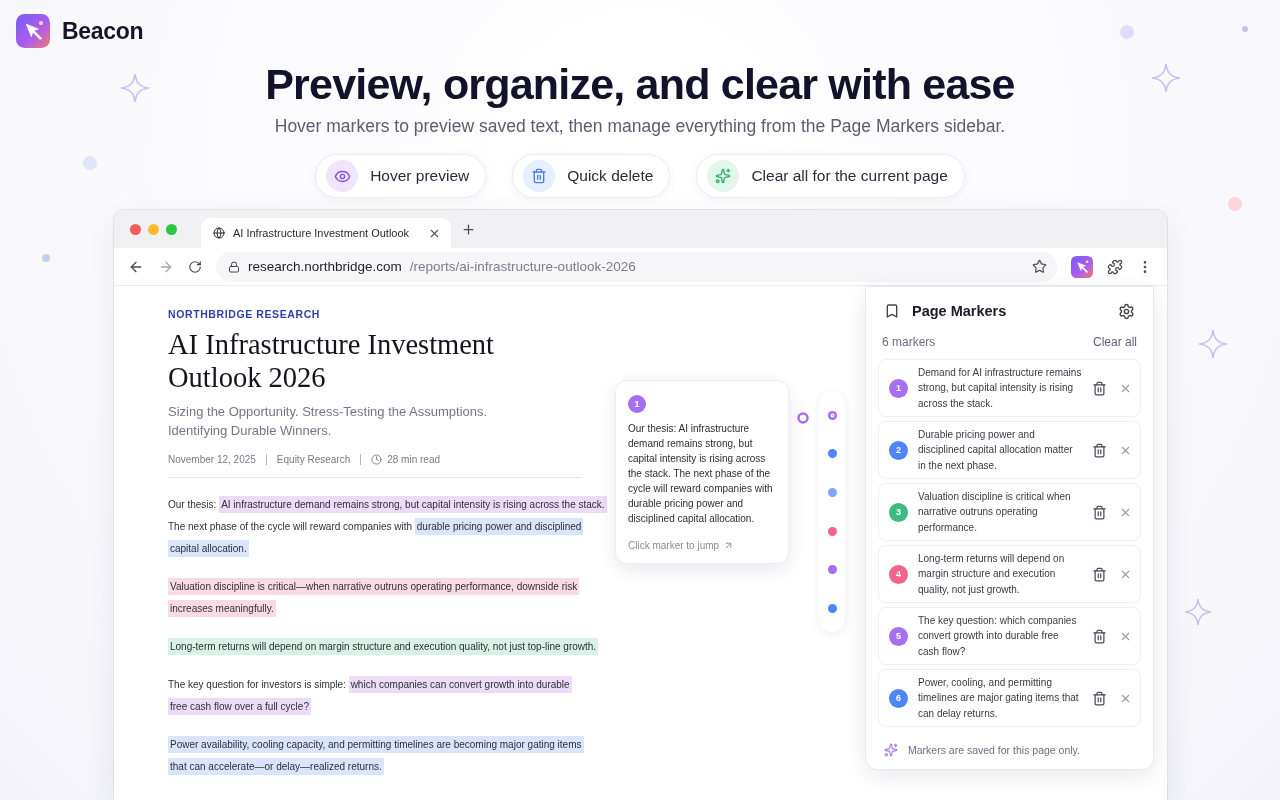 The image size is (1280, 800). I want to click on brand-name: Beacon, so click(103, 31).